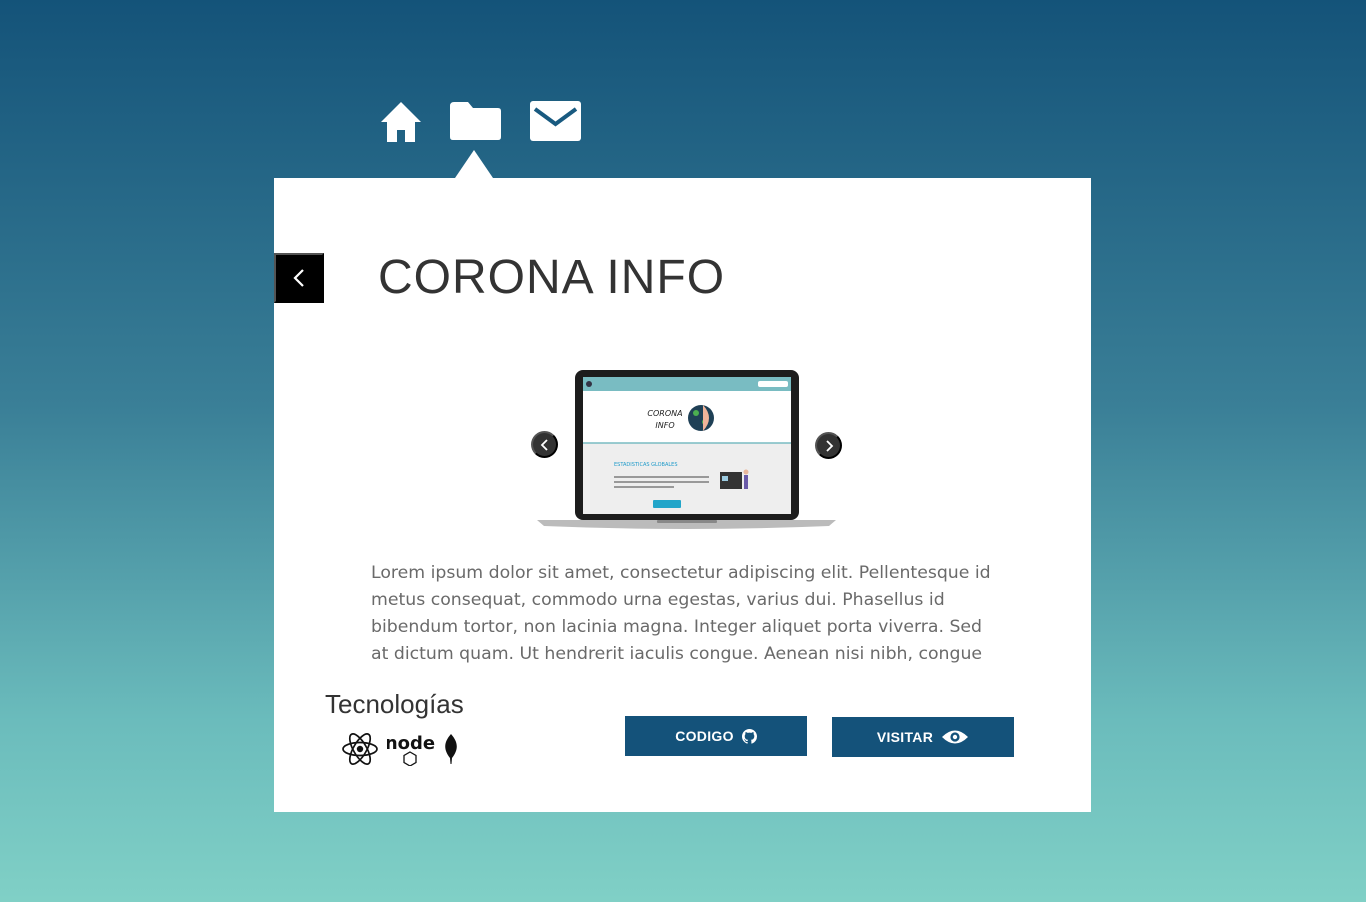 This screenshot has width=1366, height=902. Describe the element at coordinates (646, 465) in the screenshot. I see `screenshot-section-title: ESTADISTICAS GLOBALES` at that location.